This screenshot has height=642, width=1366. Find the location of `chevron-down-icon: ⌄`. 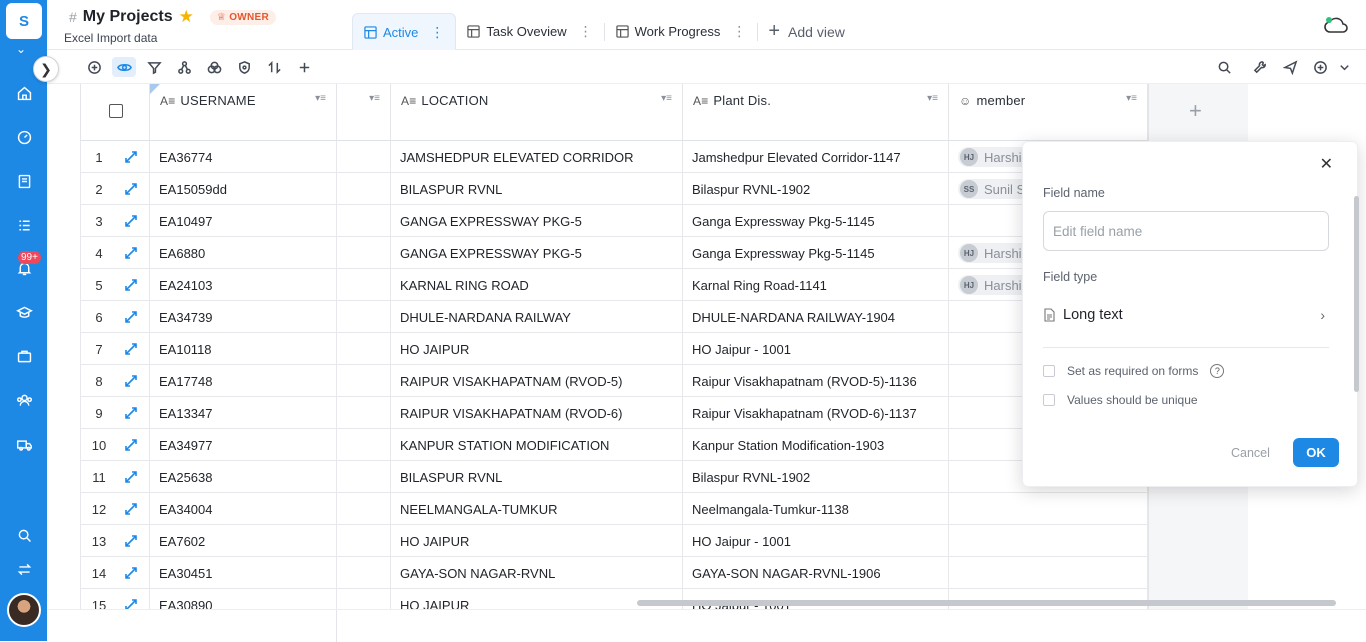

chevron-down-icon: ⌄ is located at coordinates (21, 49).